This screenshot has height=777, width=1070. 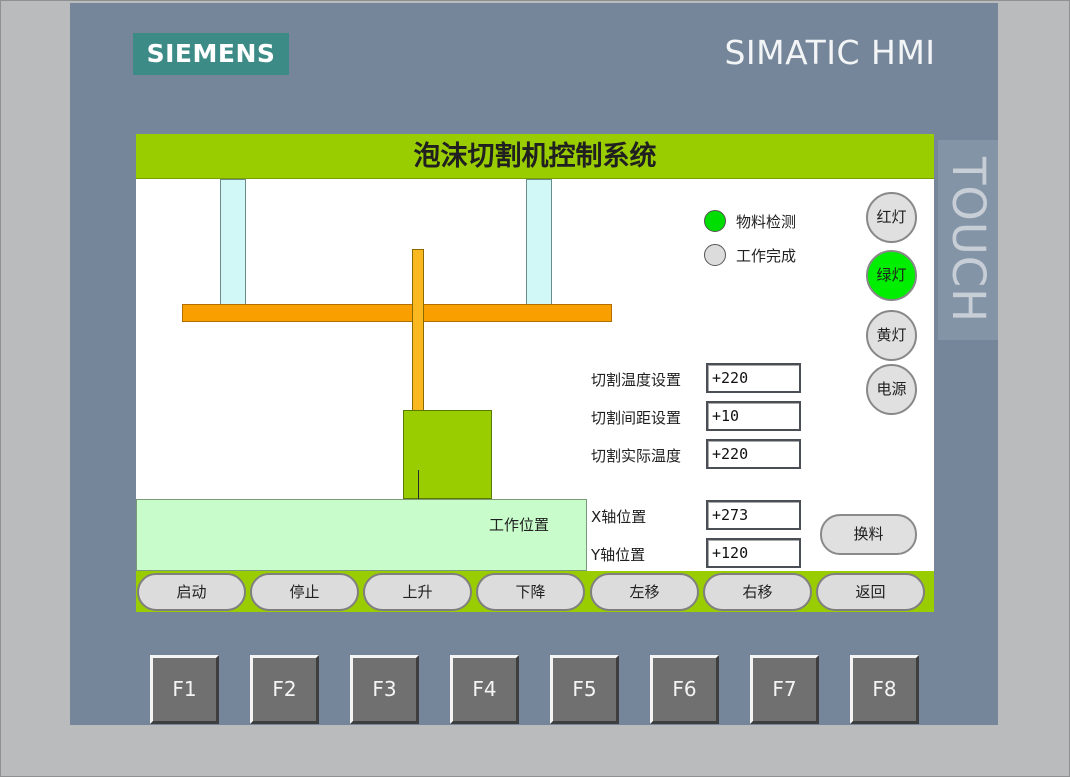 What do you see at coordinates (530, 592) in the screenshot?
I see `lower-button: 下降` at bounding box center [530, 592].